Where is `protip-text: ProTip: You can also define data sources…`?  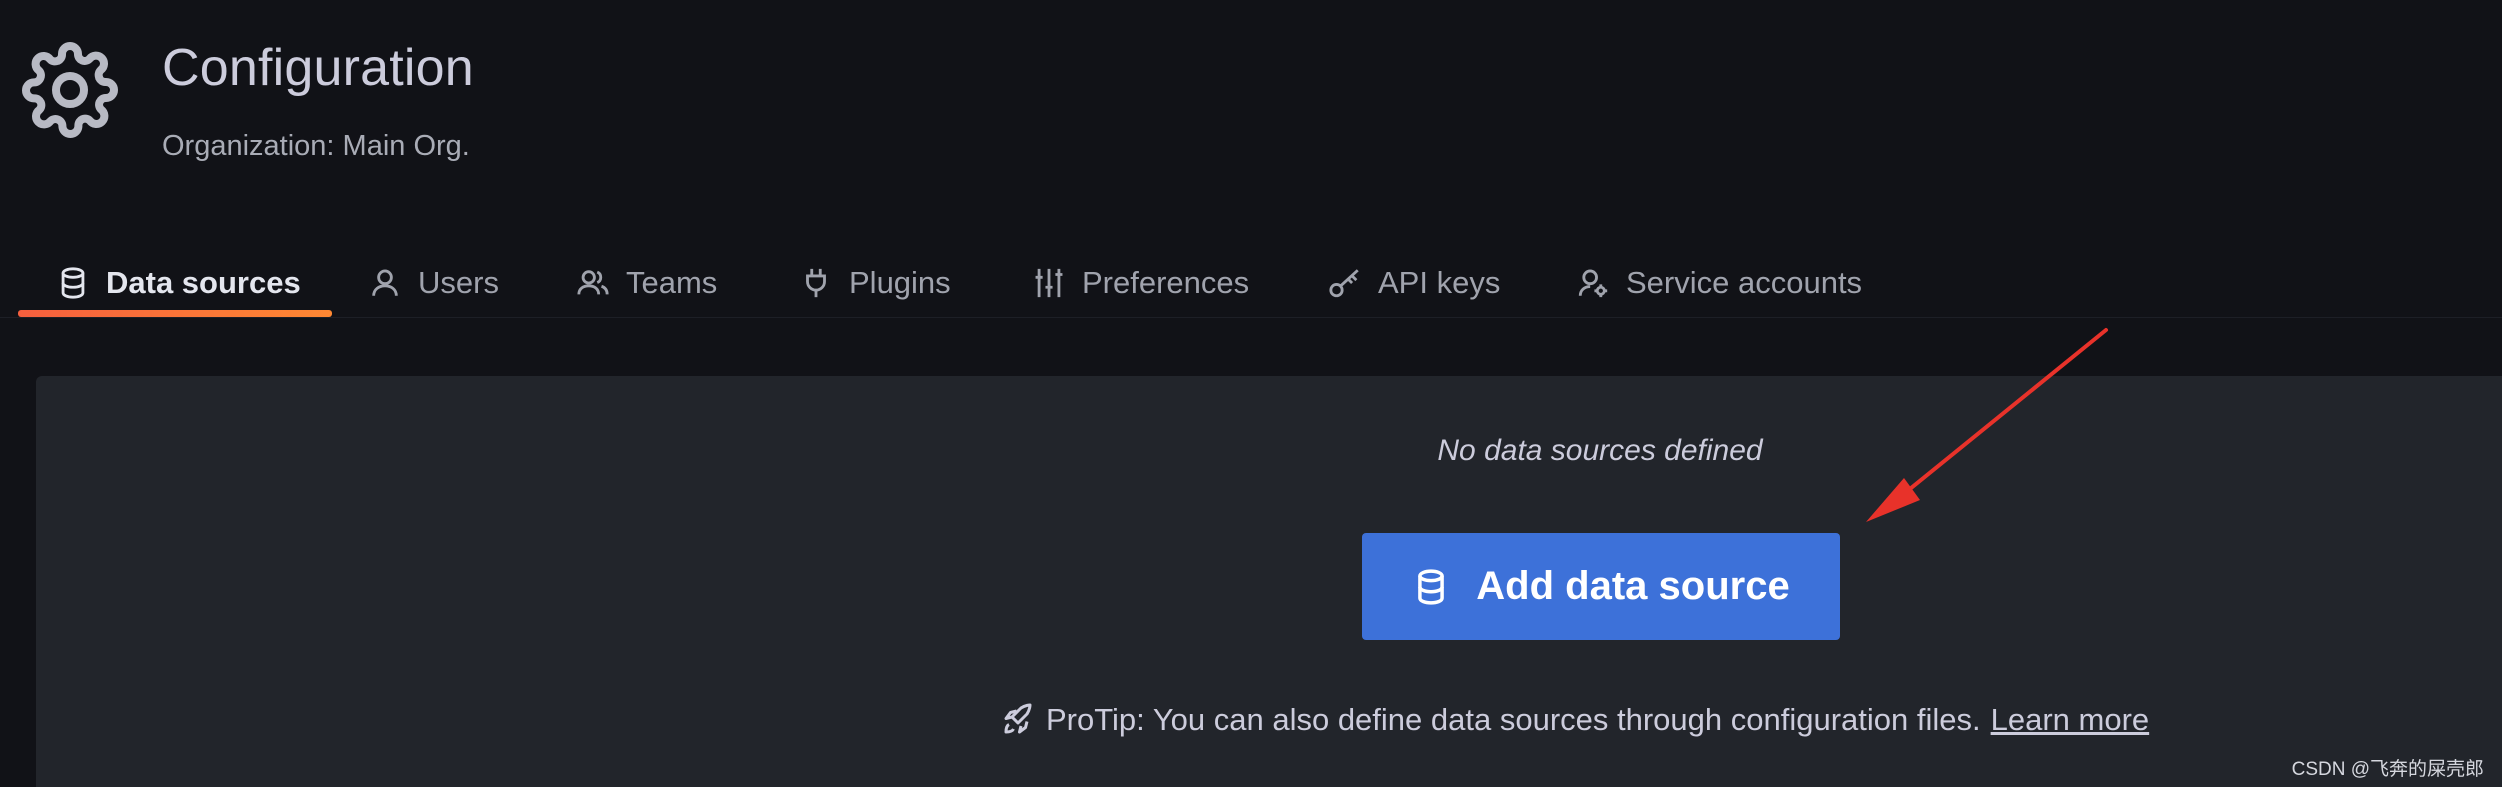 protip-text: ProTip: You can also define data sources… is located at coordinates (1513, 719).